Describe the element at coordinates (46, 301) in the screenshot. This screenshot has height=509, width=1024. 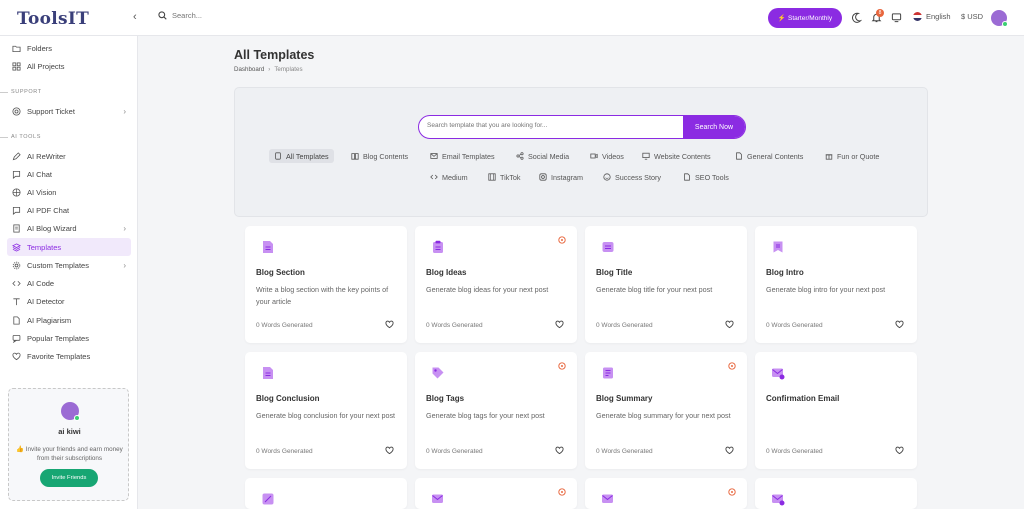
I see `sidebar-item-label: AI Detector` at that location.